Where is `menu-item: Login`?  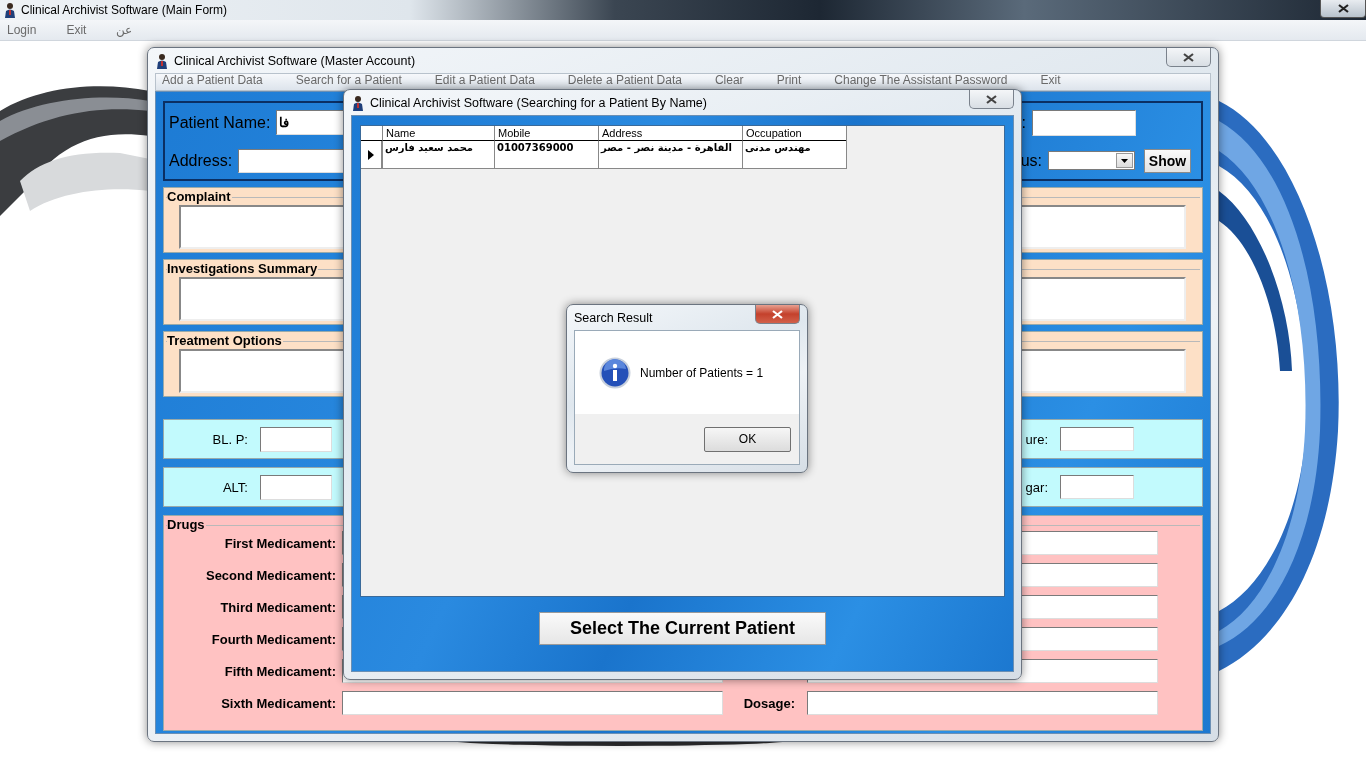 menu-item: Login is located at coordinates (22, 30).